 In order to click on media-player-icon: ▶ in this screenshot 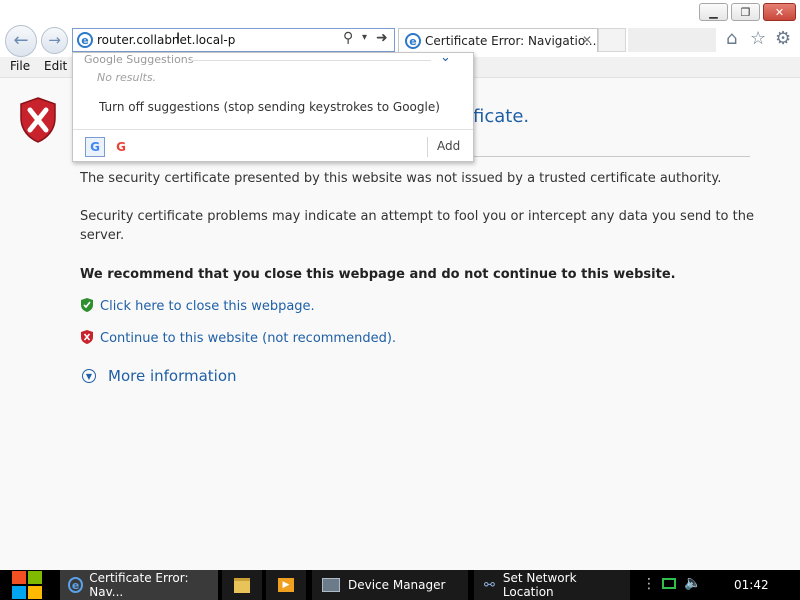, I will do `click(286, 585)`.